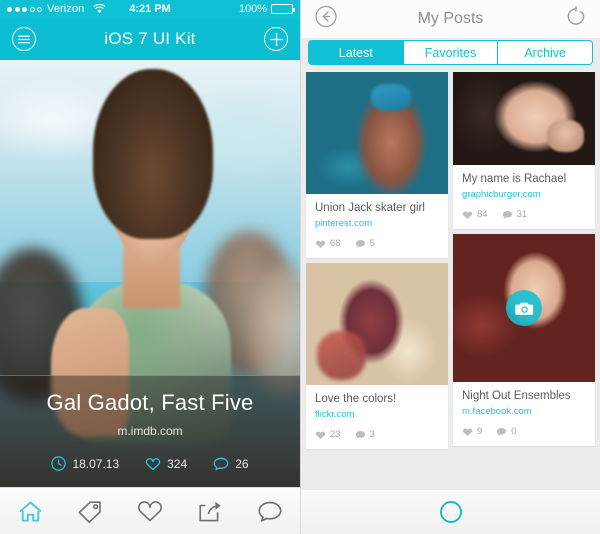 The height and width of the screenshot is (534, 600). I want to click on bottom-bar, so click(450, 512).